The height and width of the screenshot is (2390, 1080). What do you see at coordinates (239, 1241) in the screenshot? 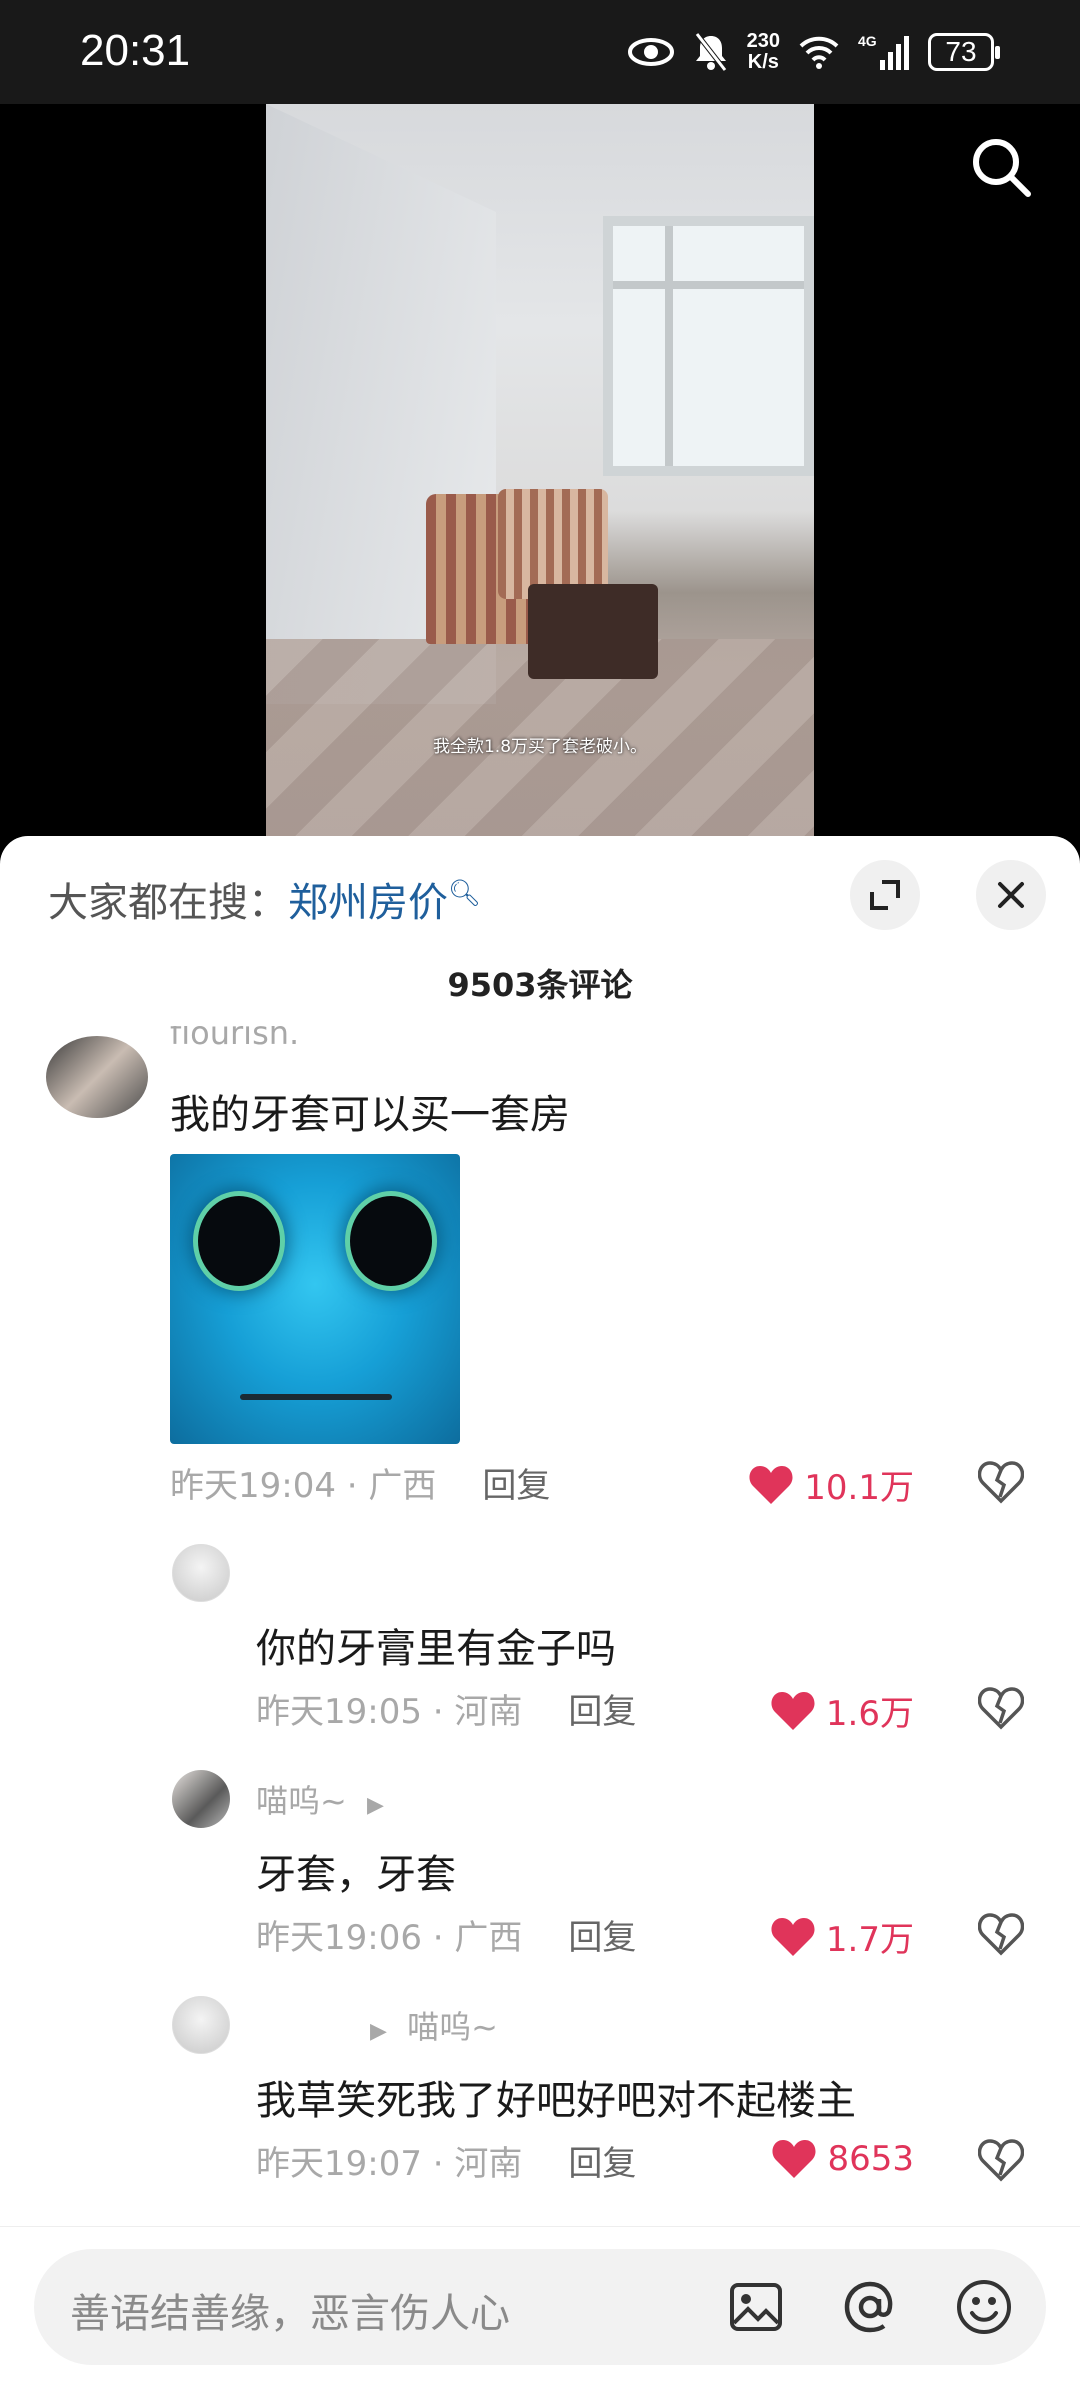
I see `sticker-eye-left` at bounding box center [239, 1241].